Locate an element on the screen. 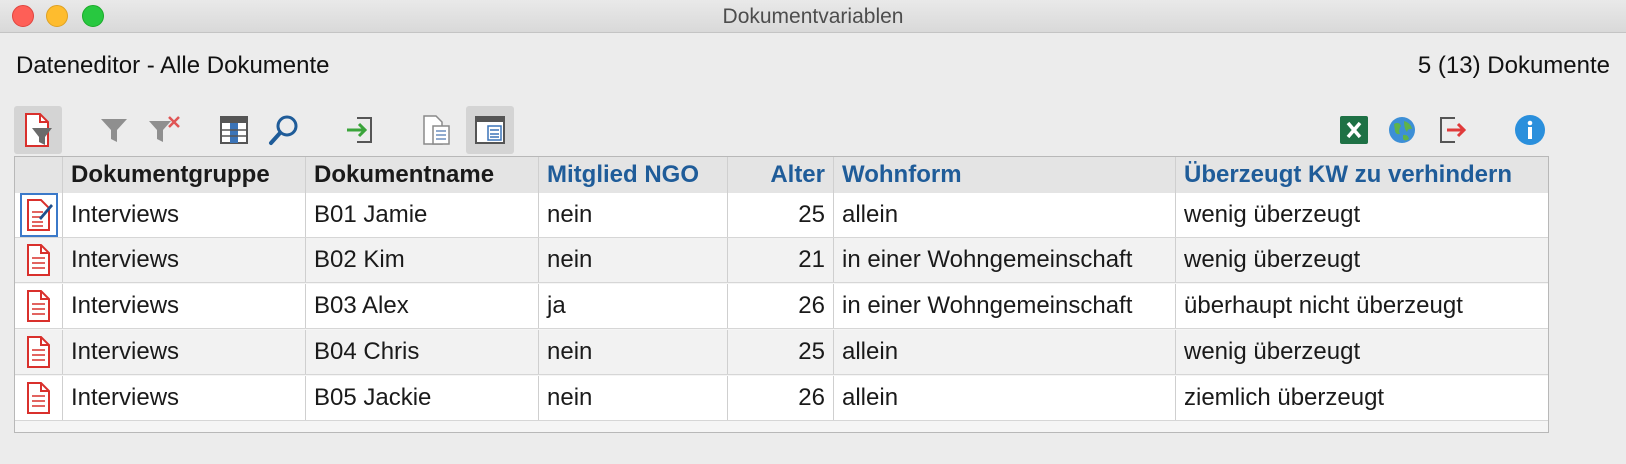  web-export-button is located at coordinates (1402, 130).